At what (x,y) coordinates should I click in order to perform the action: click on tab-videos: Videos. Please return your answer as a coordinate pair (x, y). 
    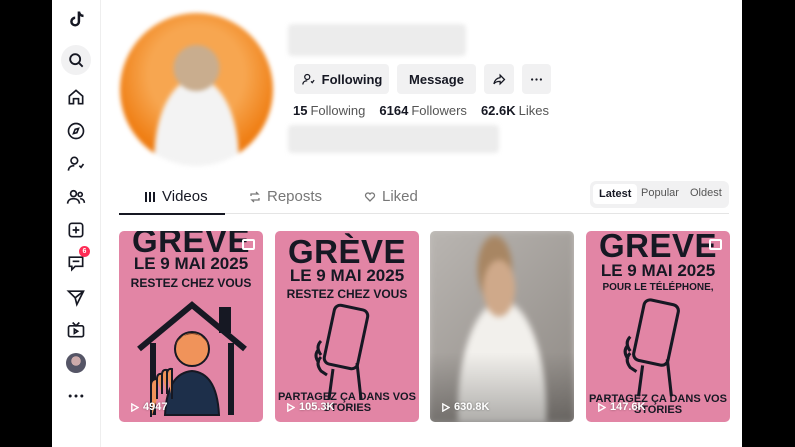
    Looking at the image, I should click on (176, 196).